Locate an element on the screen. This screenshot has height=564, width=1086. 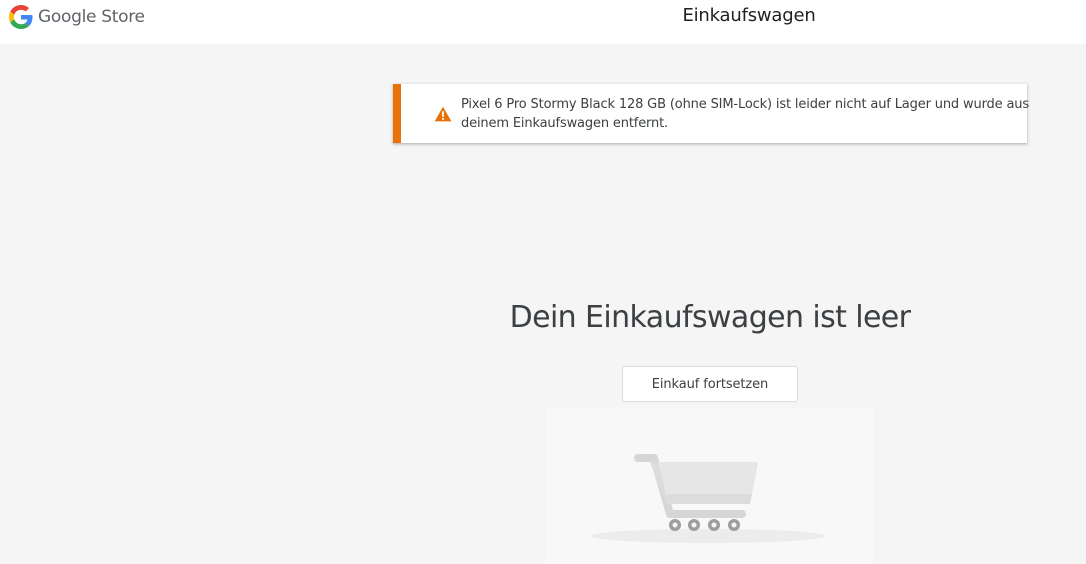
brand-name: Google Store is located at coordinates (91, 17).